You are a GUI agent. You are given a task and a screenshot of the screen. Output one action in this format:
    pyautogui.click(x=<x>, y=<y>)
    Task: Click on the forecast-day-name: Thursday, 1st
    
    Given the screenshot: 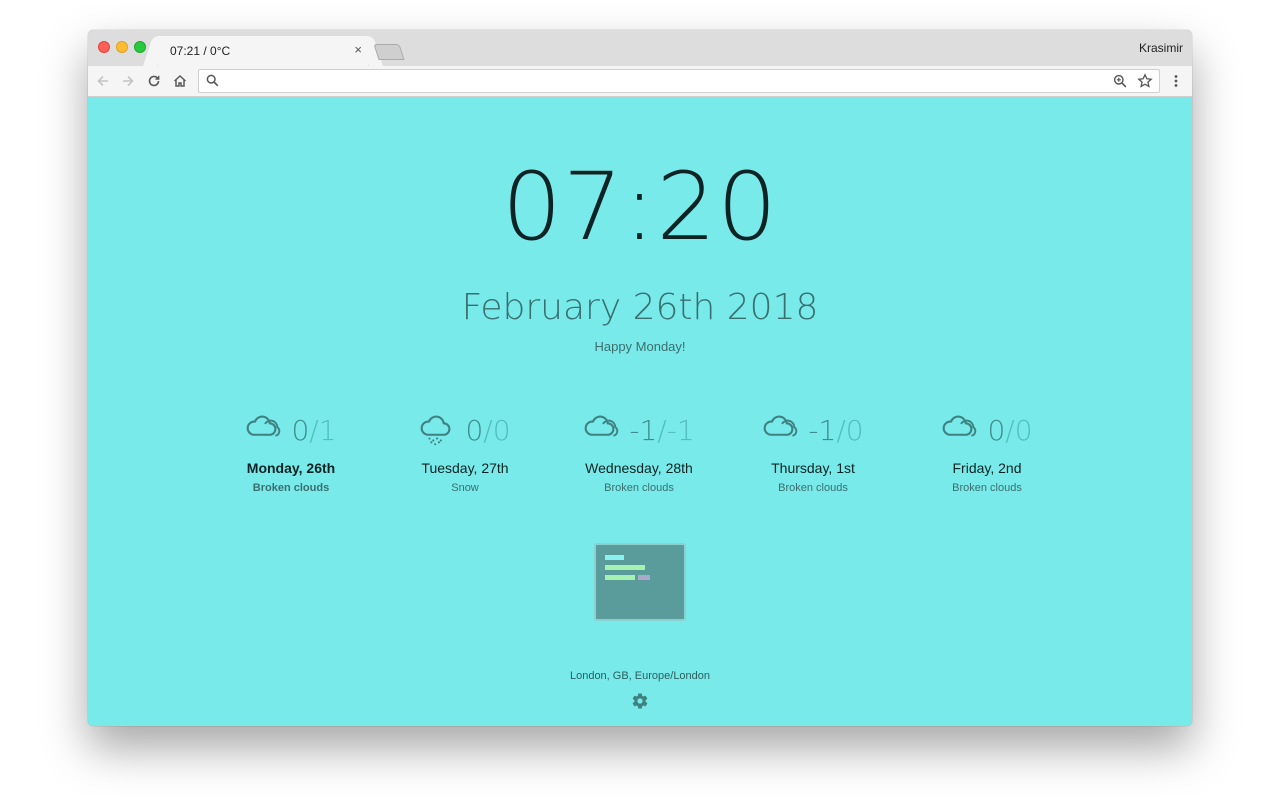 What is the action you would take?
    pyautogui.click(x=813, y=468)
    